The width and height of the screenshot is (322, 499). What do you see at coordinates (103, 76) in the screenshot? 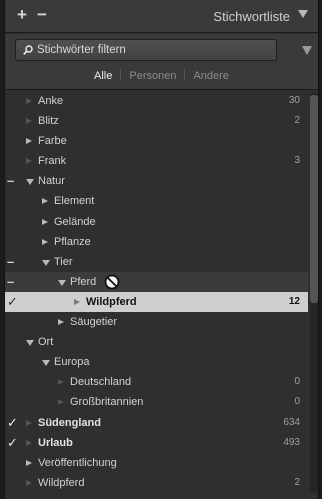
I see `tab-alle: Alle` at bounding box center [103, 76].